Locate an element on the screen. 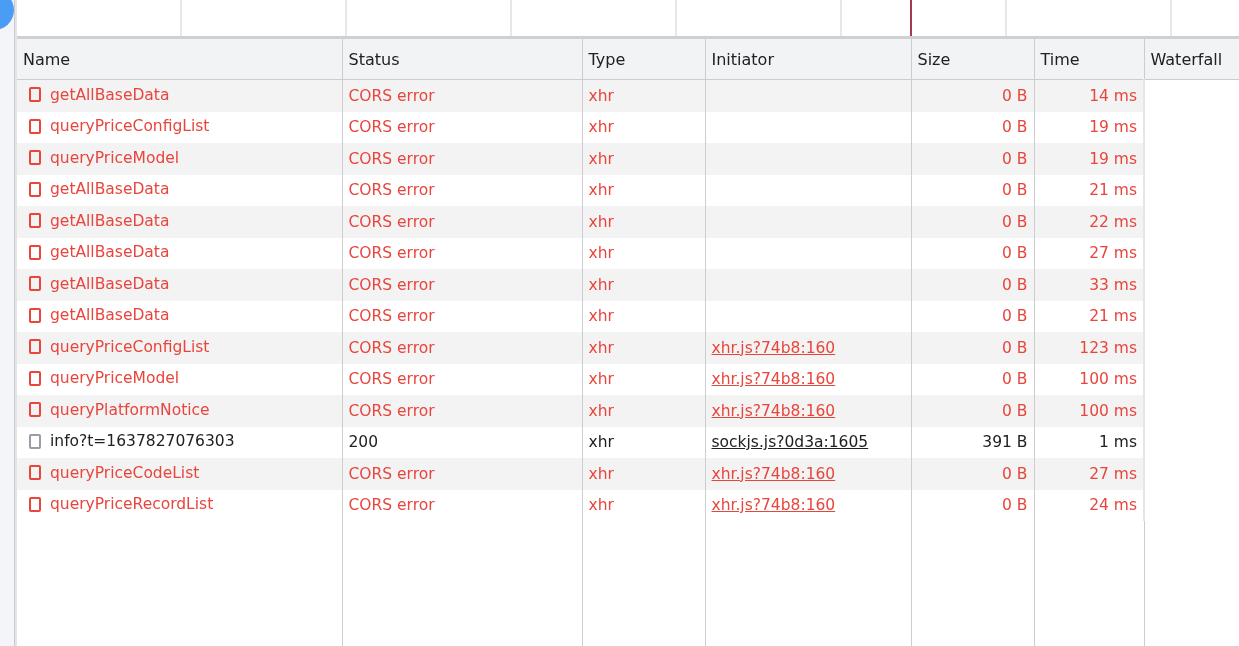 This screenshot has width=1239, height=646. status-text: 200 is located at coordinates (363, 442).